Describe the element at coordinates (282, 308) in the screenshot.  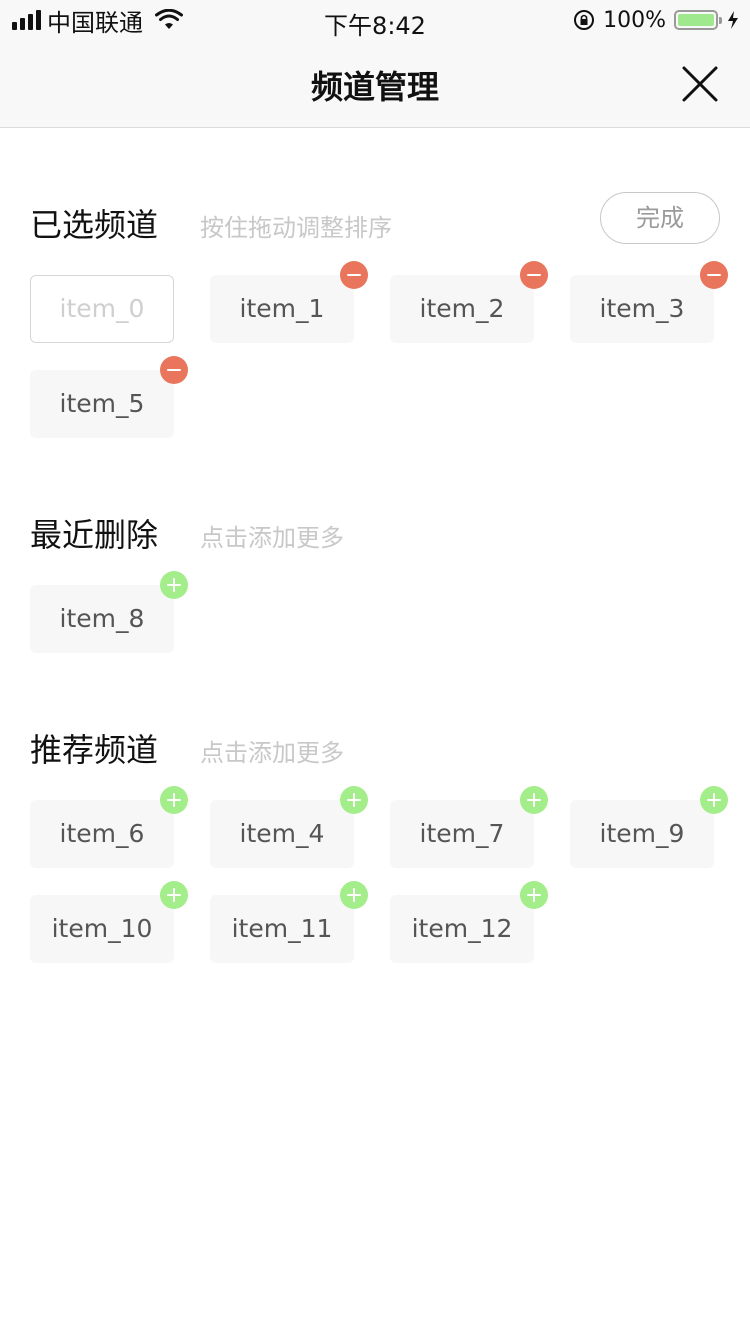
I see `channel-chip-label: item_1` at that location.